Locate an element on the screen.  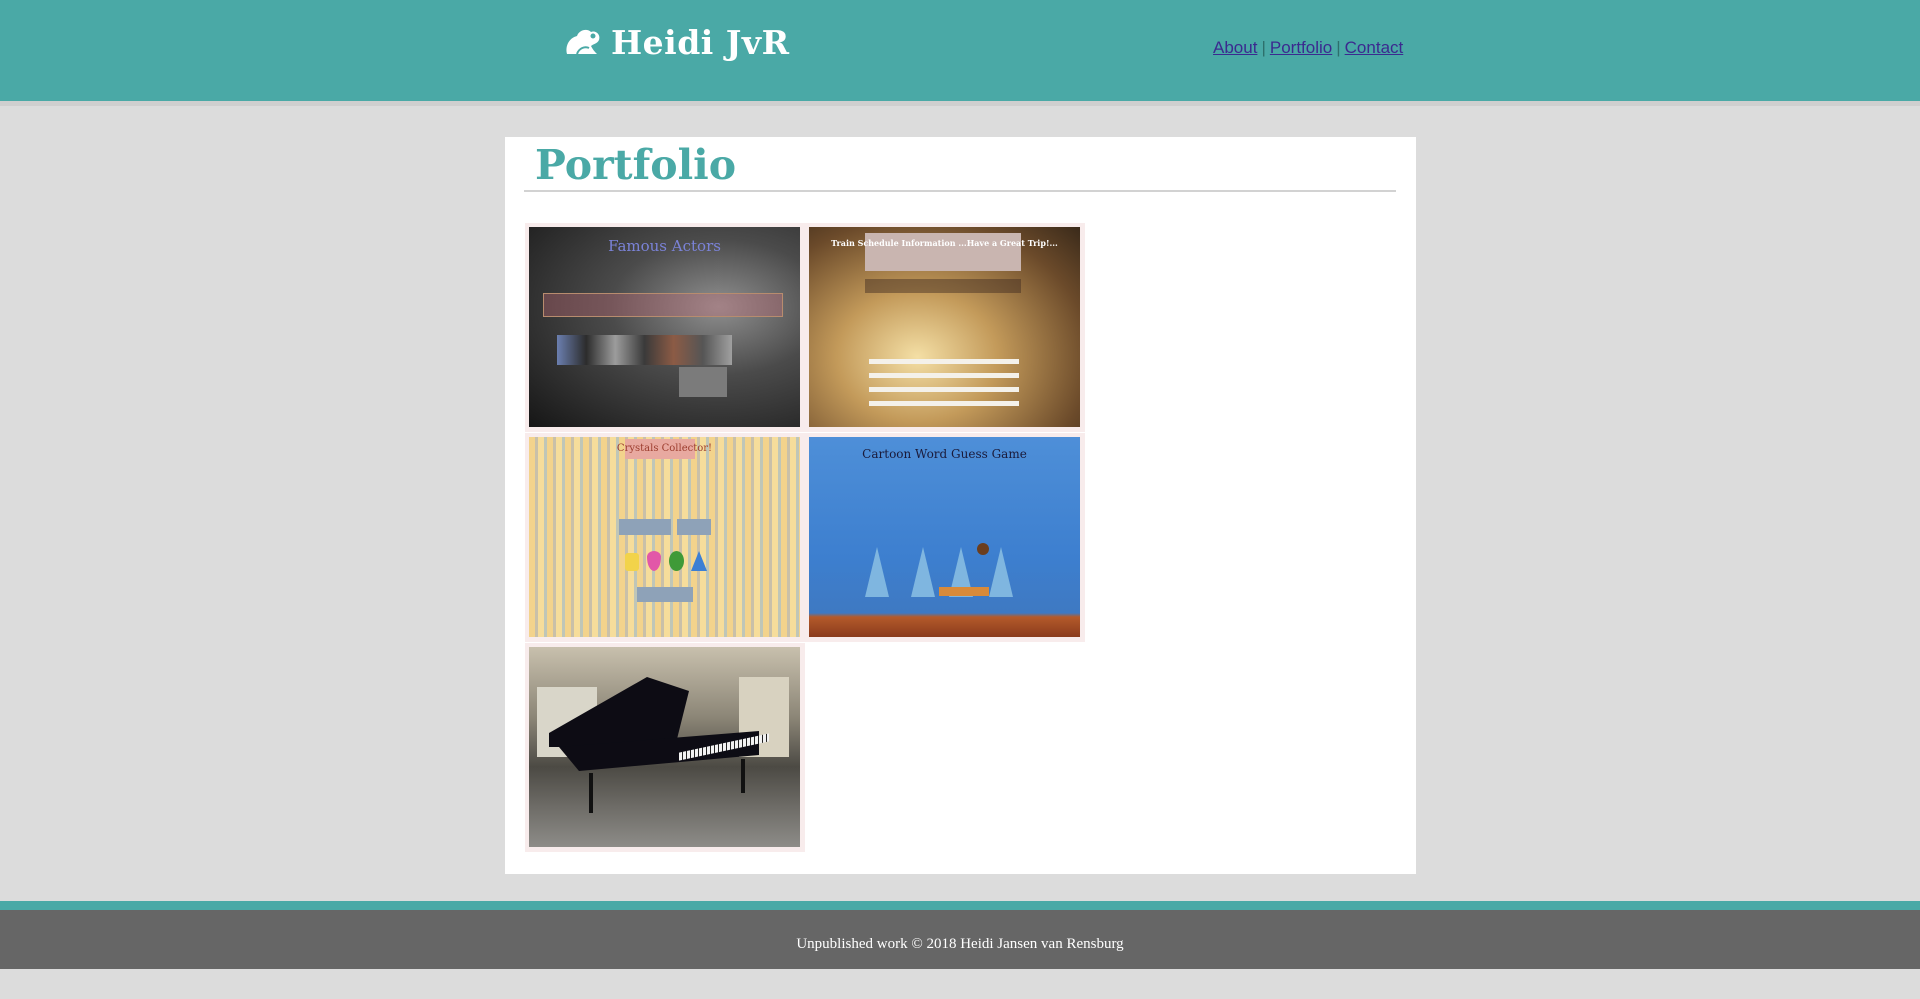
project-thumbnail is located at coordinates (664, 747).